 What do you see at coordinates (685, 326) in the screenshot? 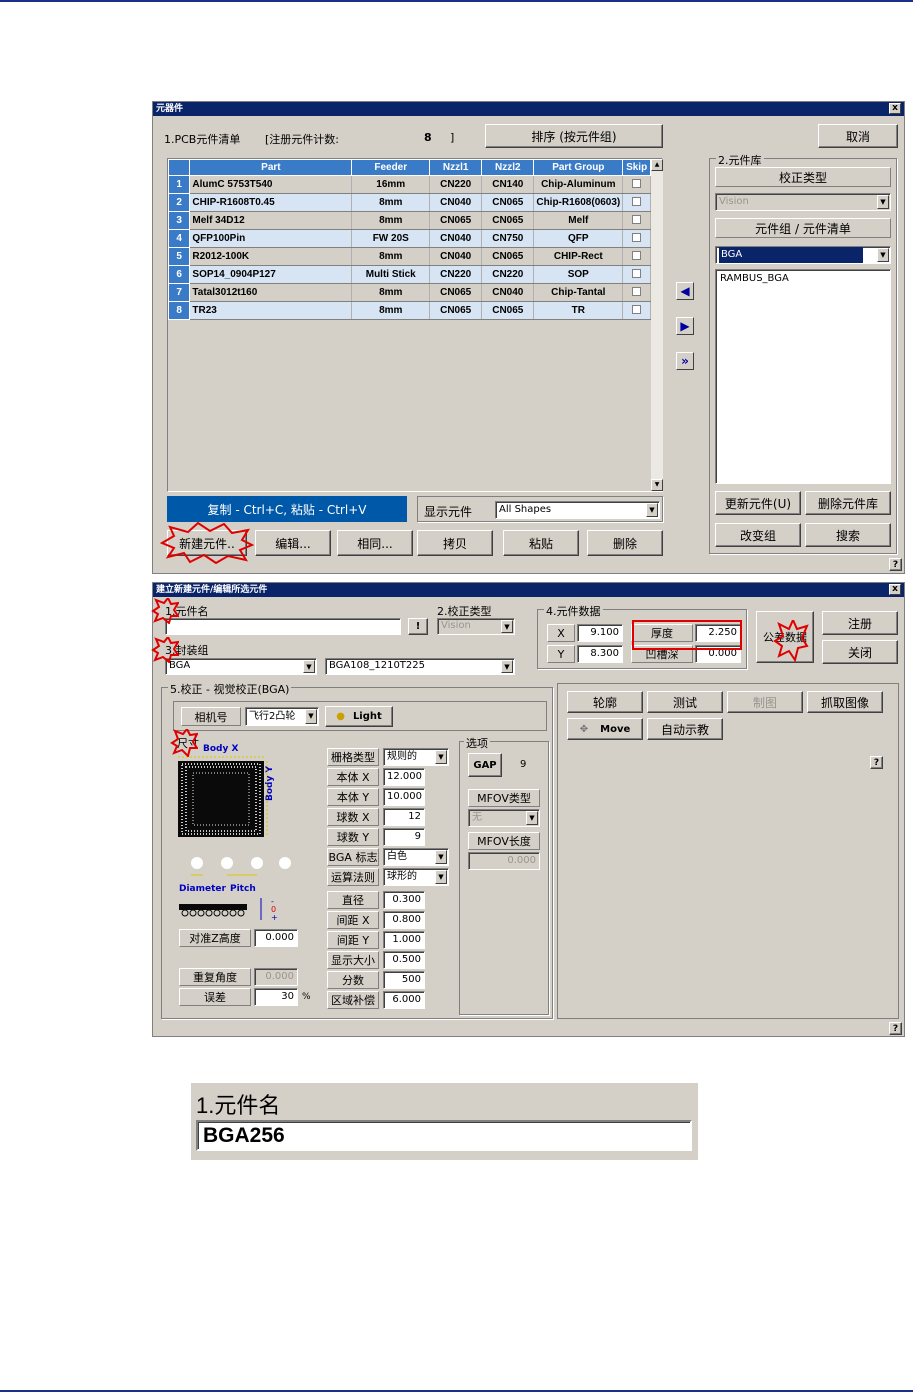
I see `arrow-right-icon: ▶` at bounding box center [685, 326].